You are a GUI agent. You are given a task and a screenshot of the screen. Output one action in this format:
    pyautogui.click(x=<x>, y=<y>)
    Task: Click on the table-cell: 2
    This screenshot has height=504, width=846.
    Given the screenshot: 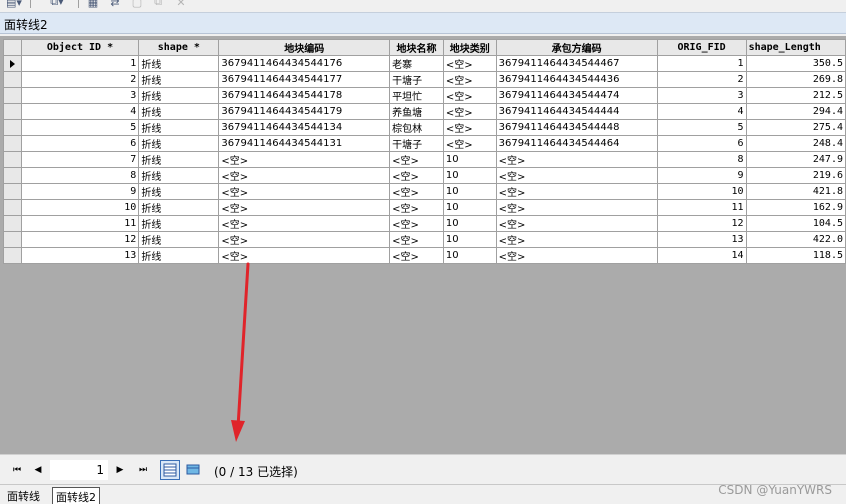 What is the action you would take?
    pyautogui.click(x=80, y=79)
    